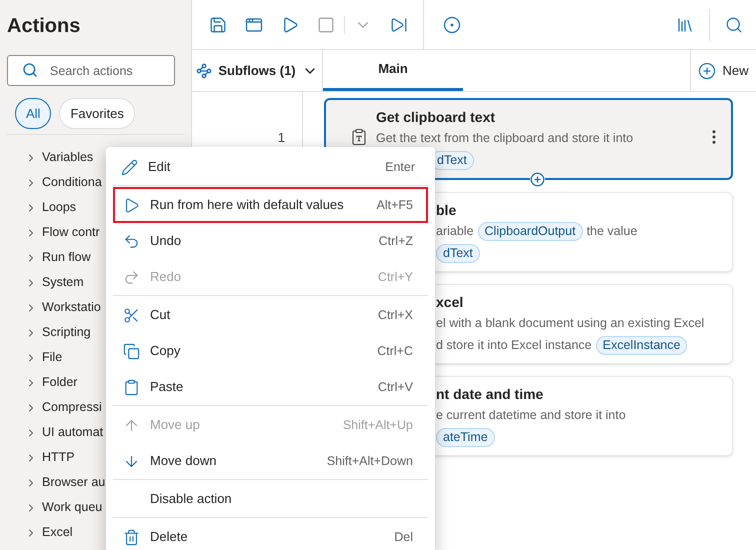 The image size is (756, 550). Describe the element at coordinates (91, 70) in the screenshot. I see `search-field: Search actions` at that location.